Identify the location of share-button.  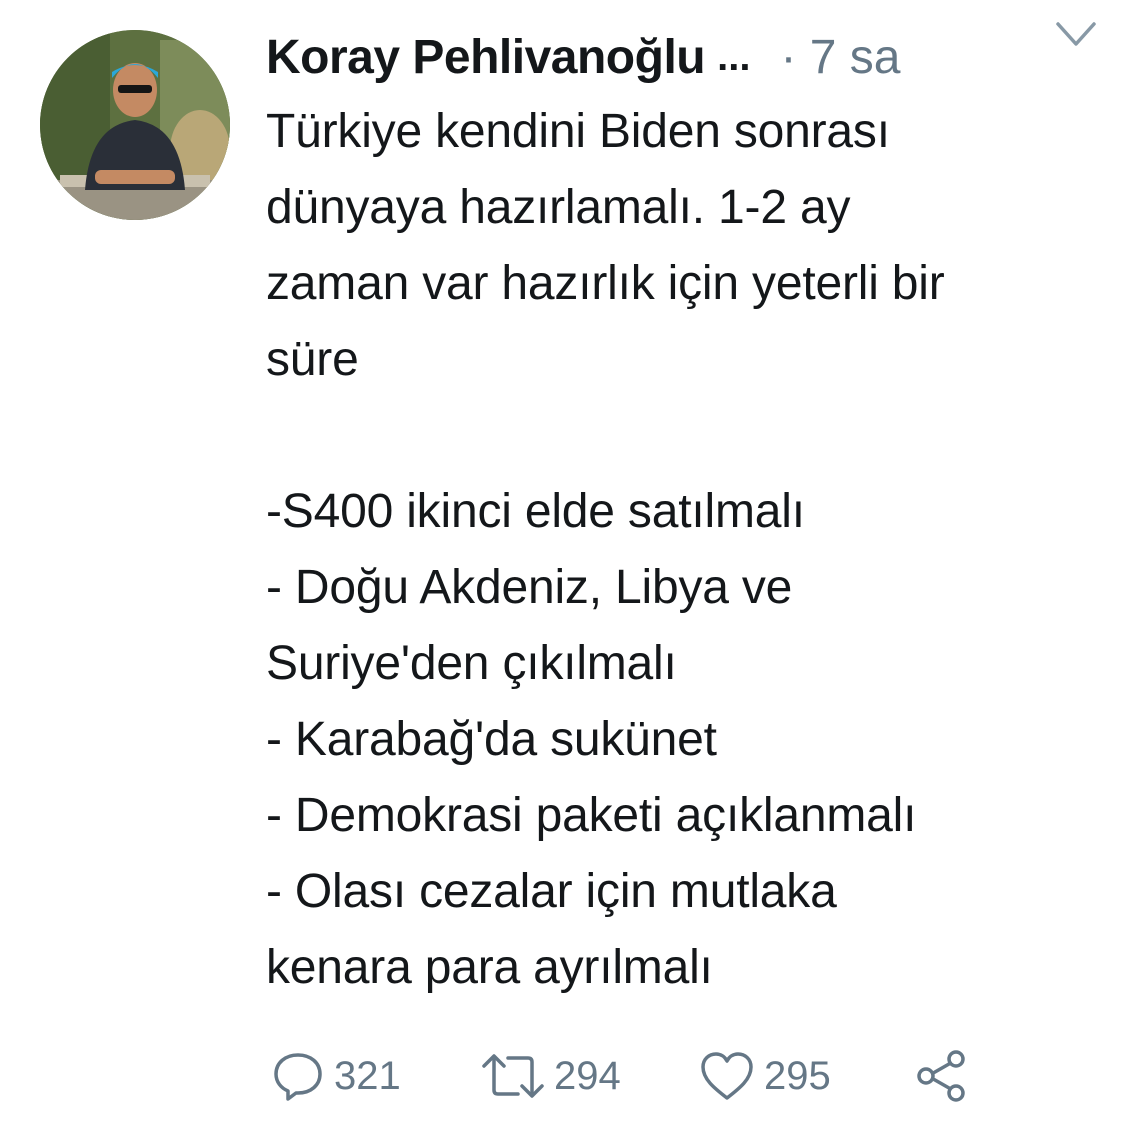
(942, 1076).